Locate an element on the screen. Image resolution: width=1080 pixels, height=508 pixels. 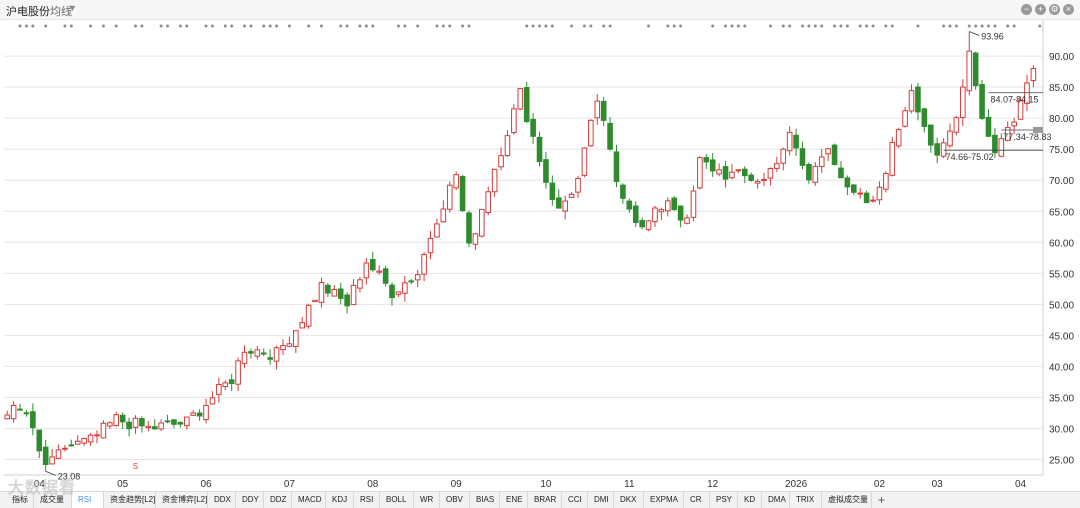
indicator-tab: CR is located at coordinates (697, 500).